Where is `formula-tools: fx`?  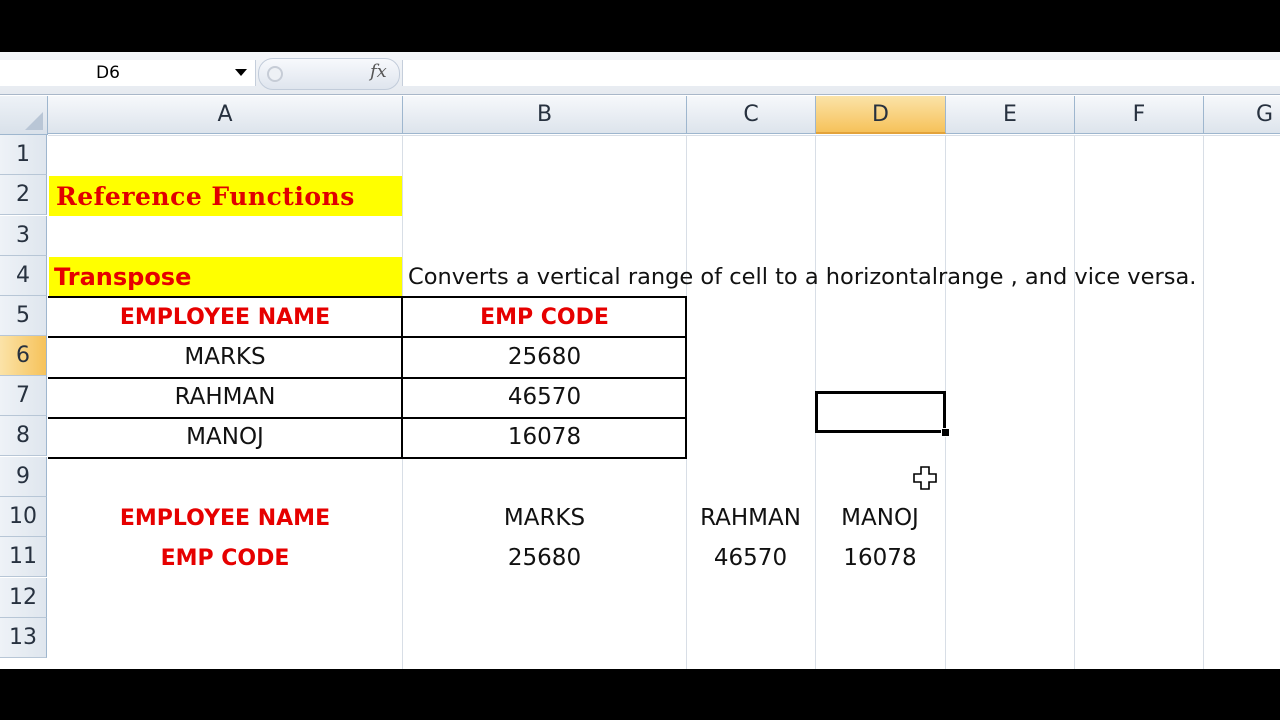
formula-tools: fx is located at coordinates (329, 74).